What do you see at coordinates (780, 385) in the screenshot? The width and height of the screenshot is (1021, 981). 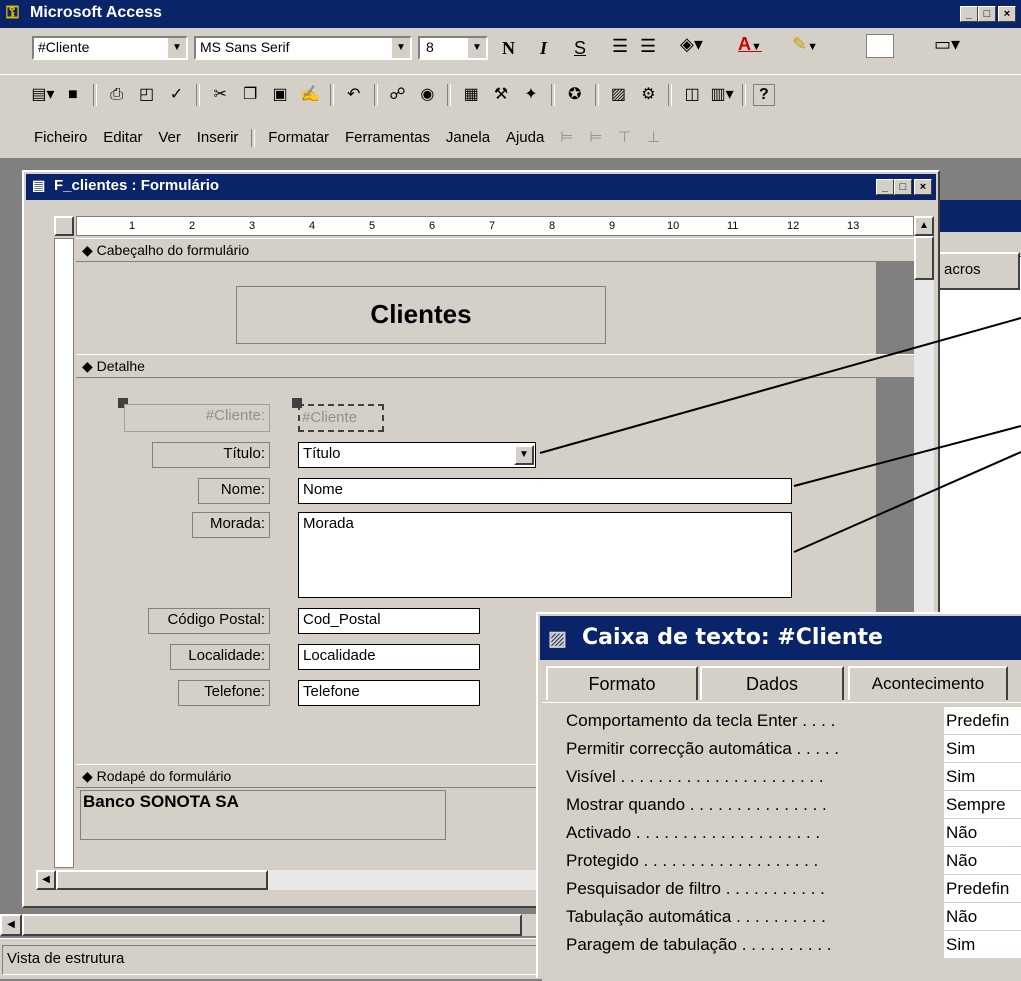 I see `callout-line-titulo` at bounding box center [780, 385].